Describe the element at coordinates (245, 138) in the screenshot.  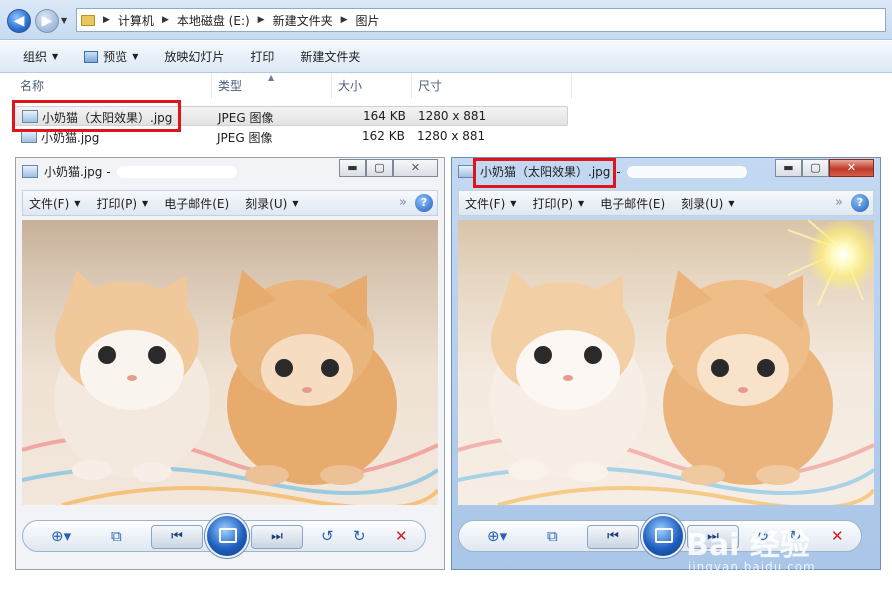
I see `file-type: JPEG 图像` at that location.